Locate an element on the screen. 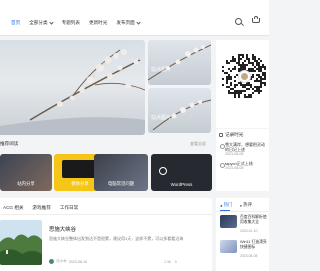  nav-timeline: 更新时光 is located at coordinates (98, 23).